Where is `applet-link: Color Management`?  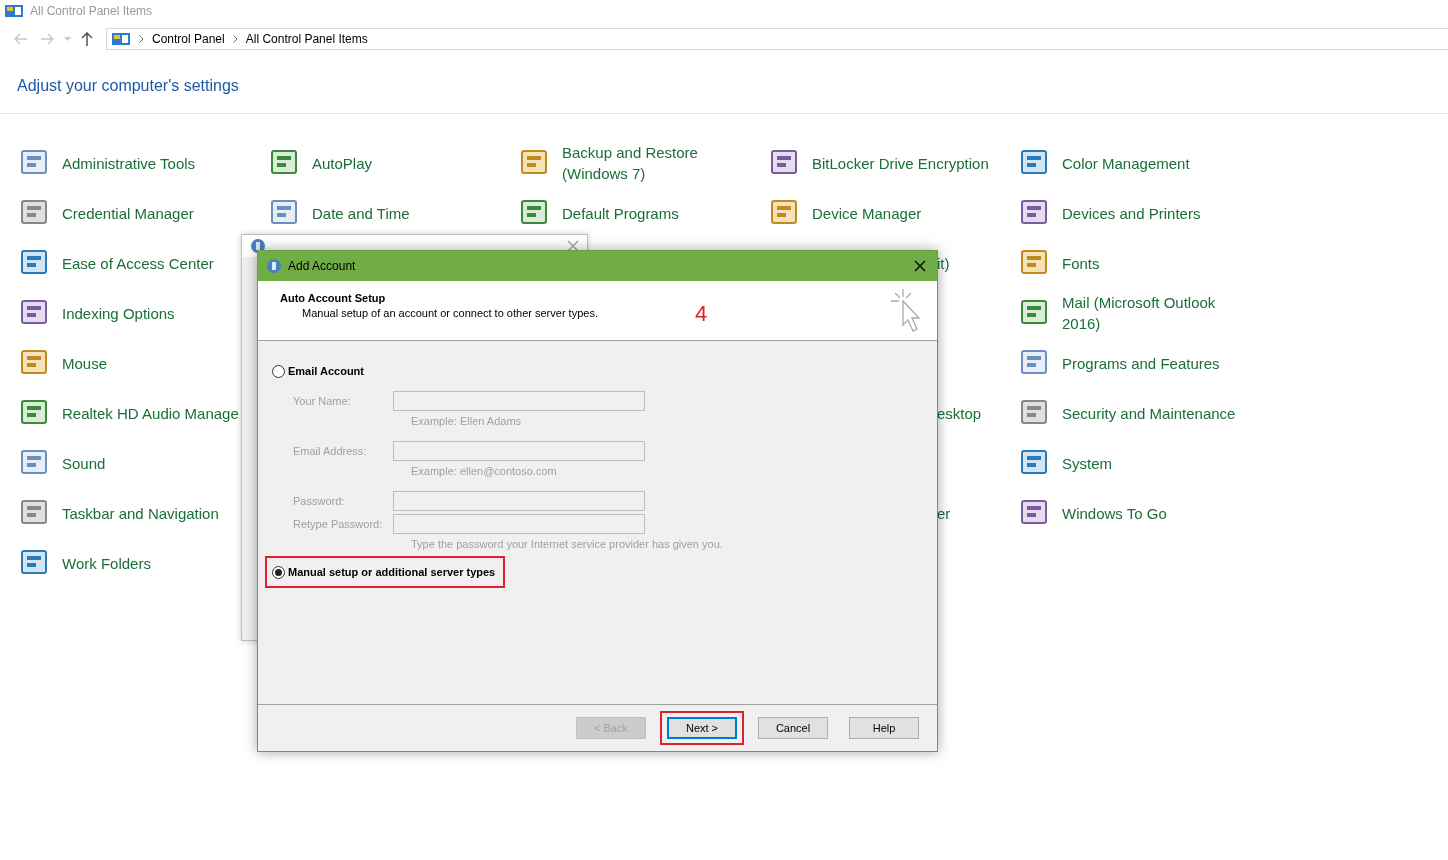
applet-link: Color Management is located at coordinates (1126, 163).